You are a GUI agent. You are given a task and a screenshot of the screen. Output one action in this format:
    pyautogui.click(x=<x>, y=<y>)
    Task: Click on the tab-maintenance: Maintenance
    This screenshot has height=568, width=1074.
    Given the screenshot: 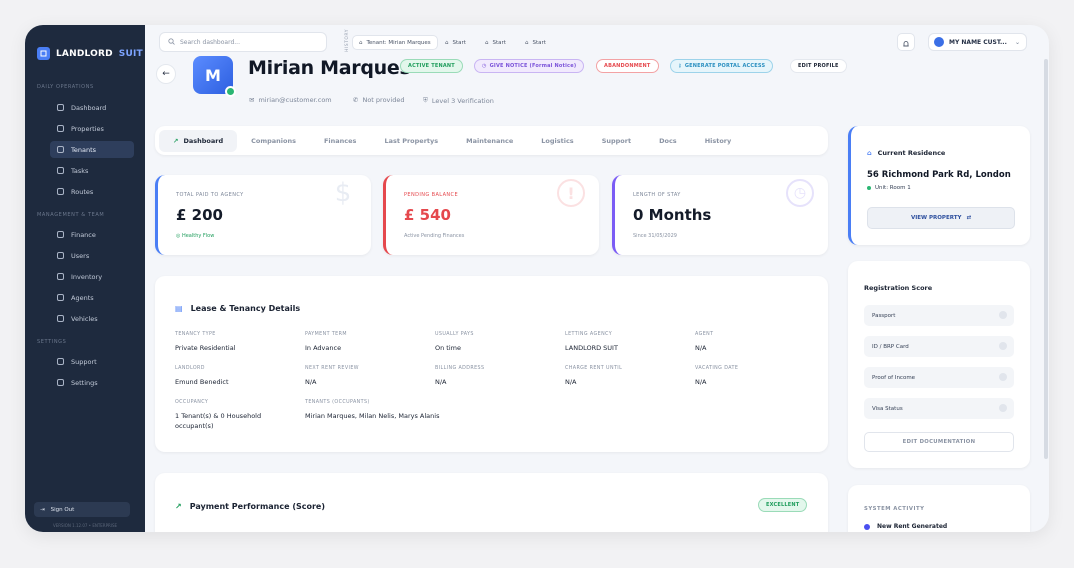 What is the action you would take?
    pyautogui.click(x=489, y=141)
    